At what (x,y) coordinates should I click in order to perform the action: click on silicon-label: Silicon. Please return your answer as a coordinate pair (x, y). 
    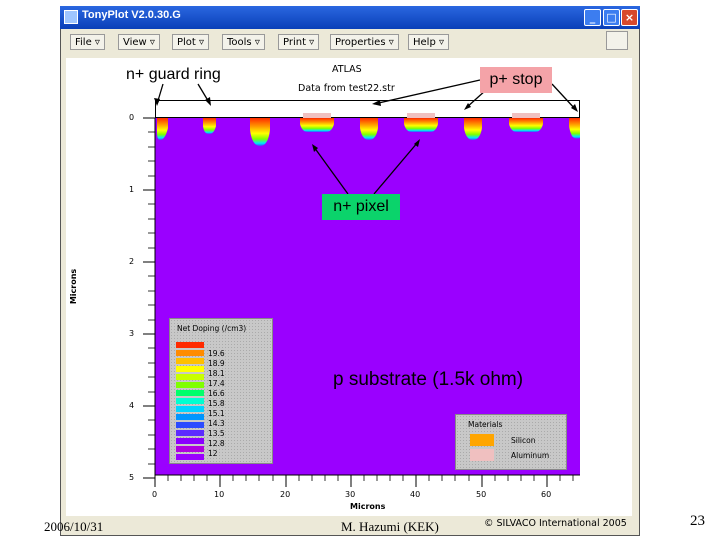
    Looking at the image, I should click on (523, 440).